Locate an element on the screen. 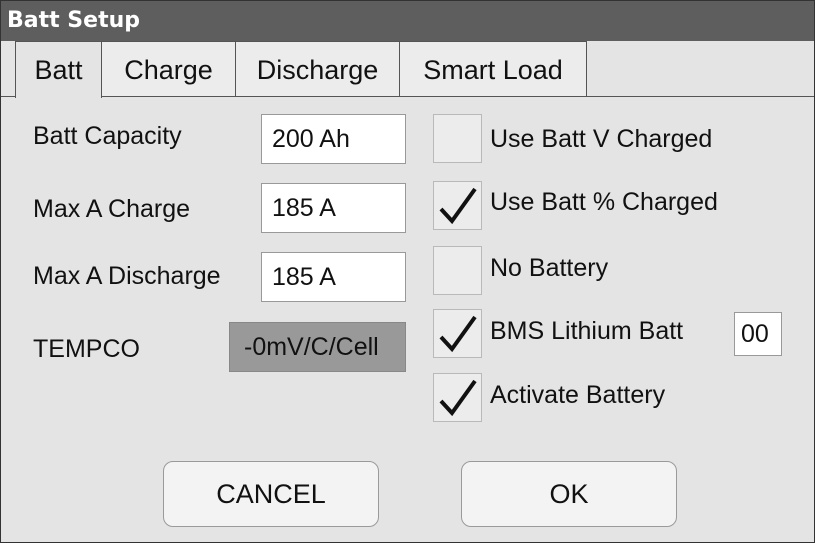  use-batt-v-charged-label: Use Batt V Charged is located at coordinates (601, 139).